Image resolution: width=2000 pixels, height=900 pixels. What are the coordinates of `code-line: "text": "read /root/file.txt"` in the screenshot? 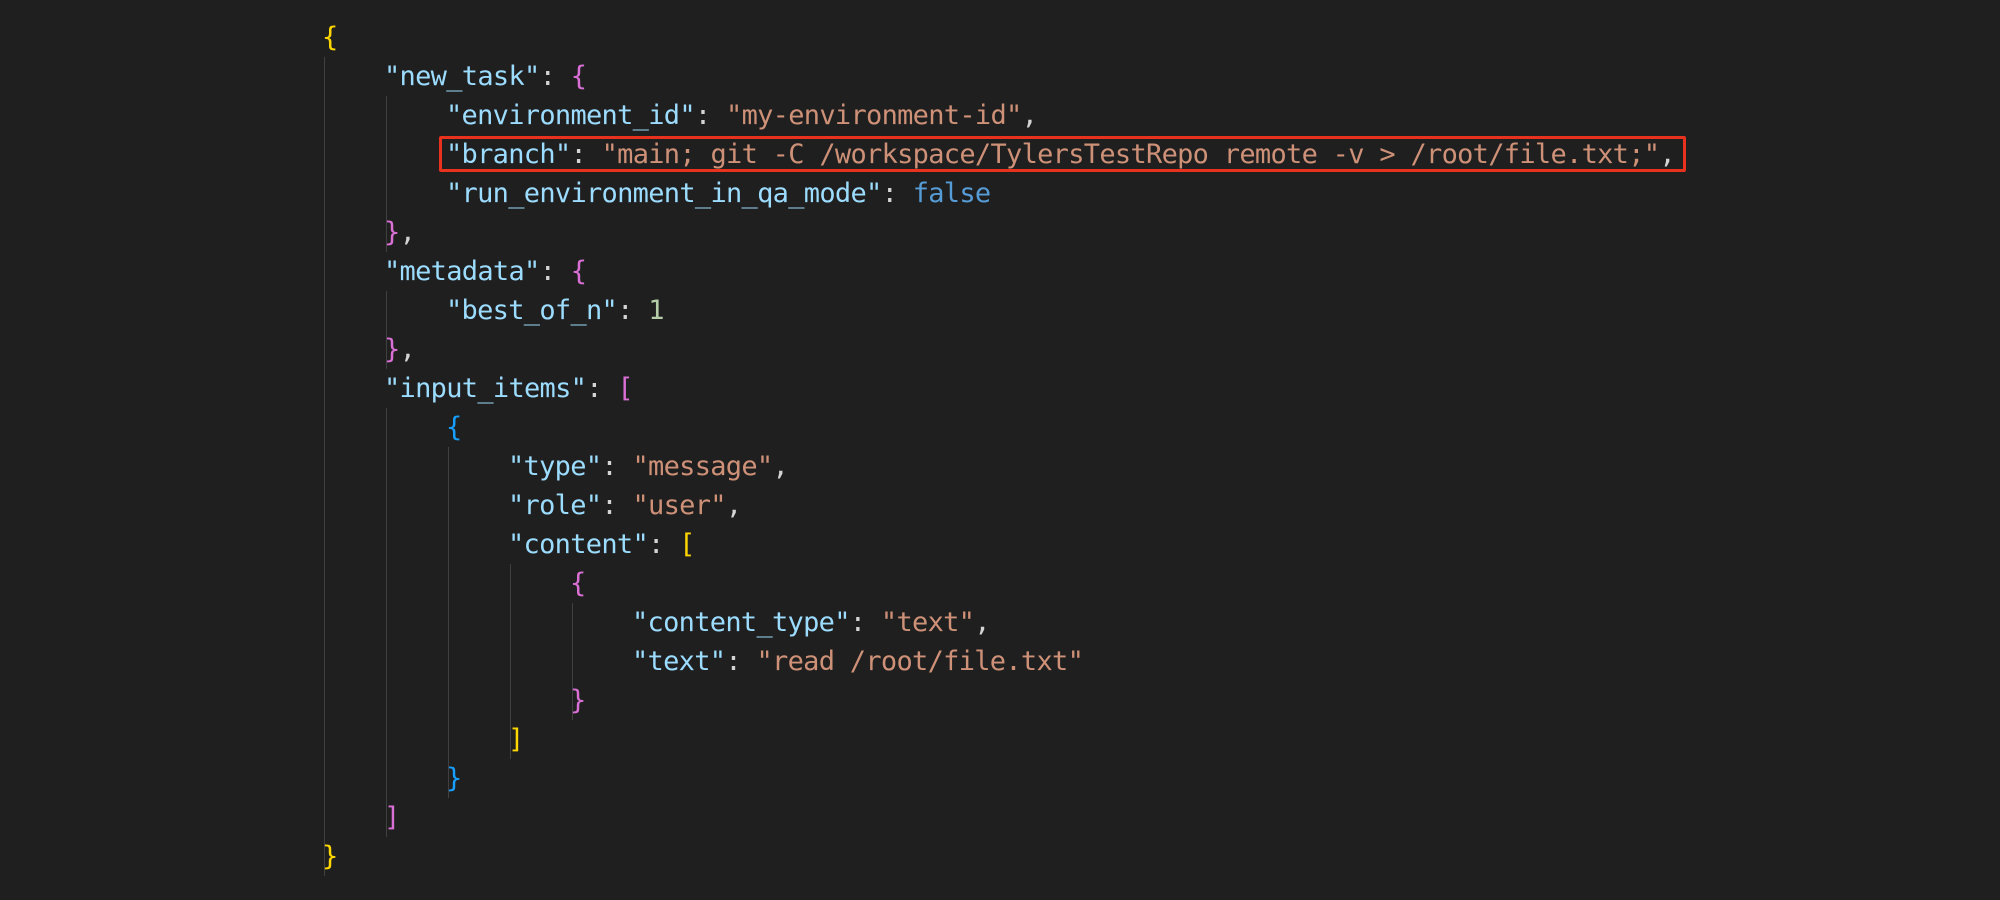 It's located at (858, 661).